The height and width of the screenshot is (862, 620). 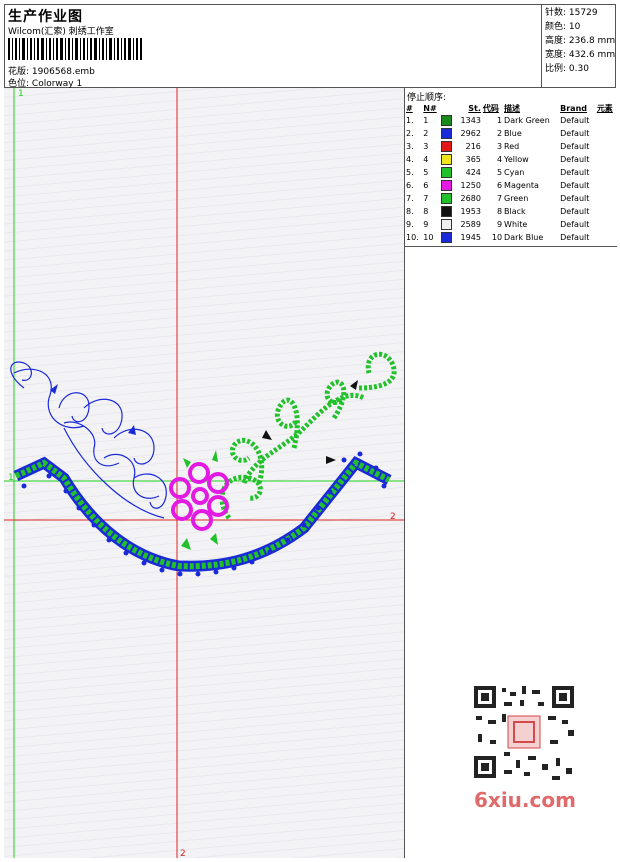 What do you see at coordinates (409, 108) in the screenshot?
I see `col-index: #` at bounding box center [409, 108].